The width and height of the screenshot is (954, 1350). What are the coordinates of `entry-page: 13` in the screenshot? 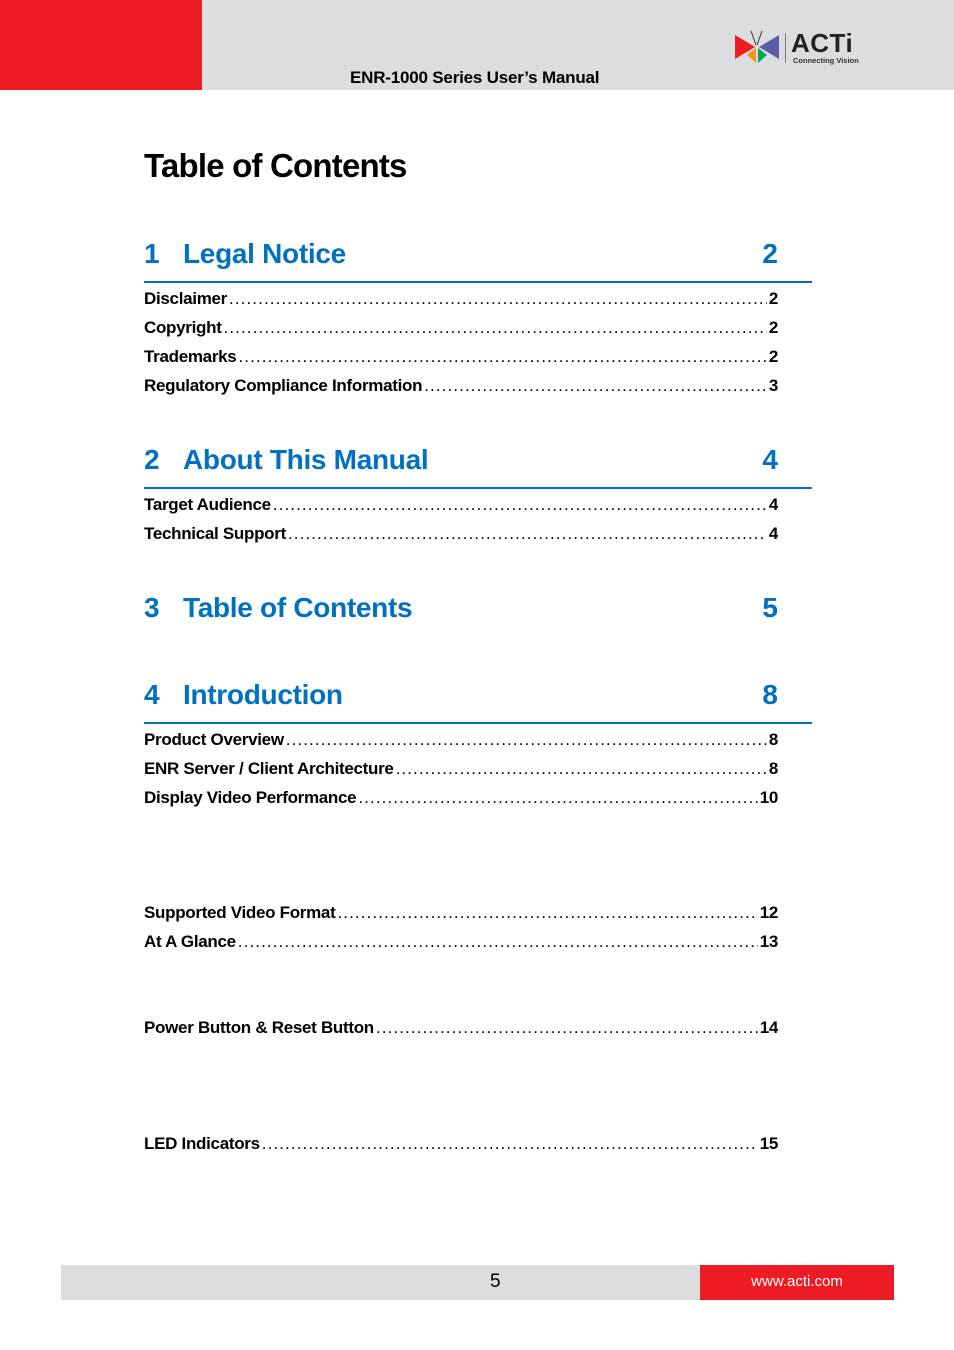 It's located at (768, 941).